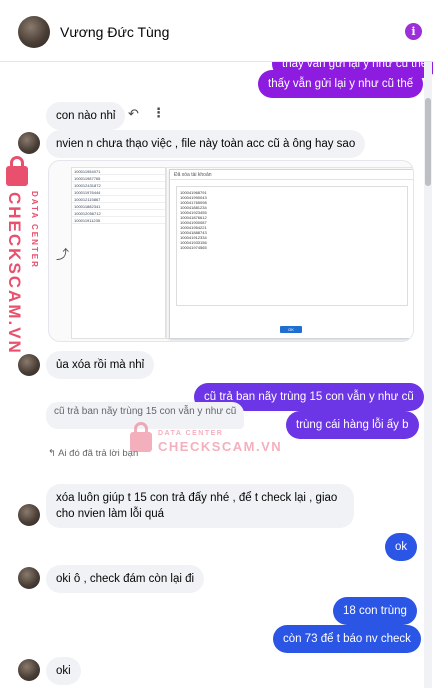 The width and height of the screenshot is (433, 688). I want to click on share-icon: ⤴, so click(62, 253).